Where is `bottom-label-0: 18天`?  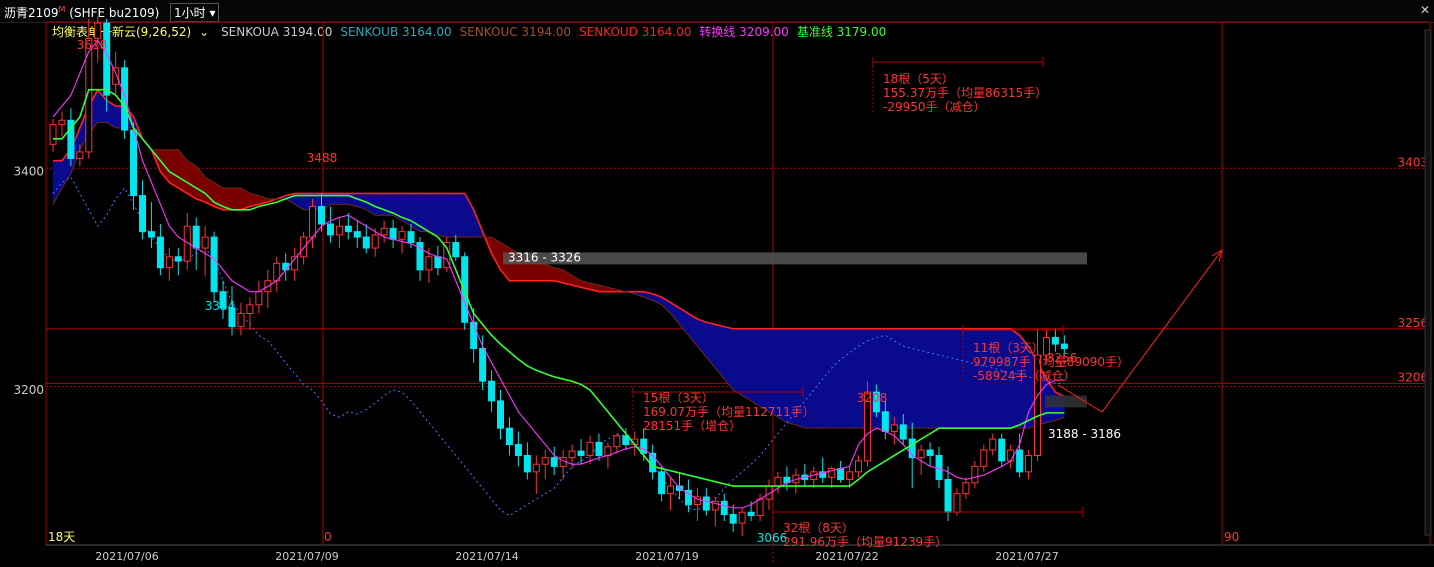
bottom-label-0: 18天 is located at coordinates (61, 537).